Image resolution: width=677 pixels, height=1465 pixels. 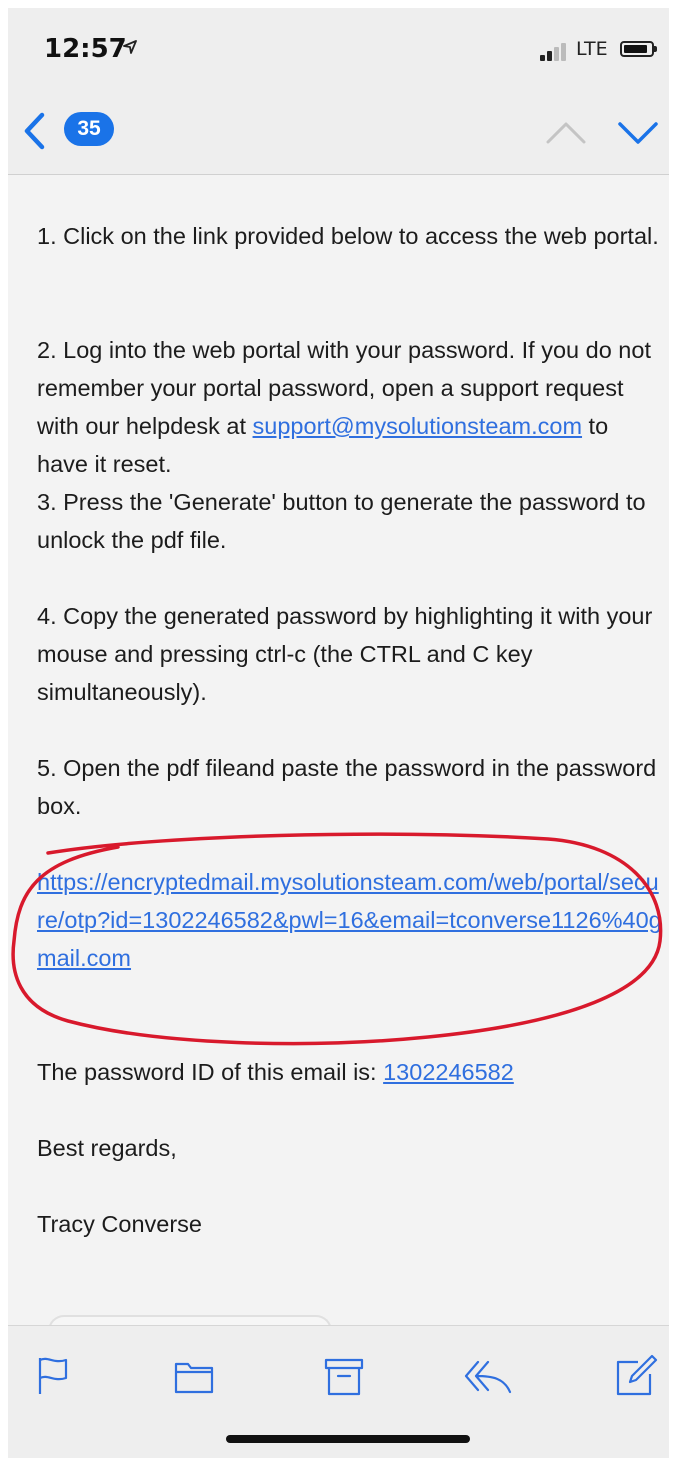 What do you see at coordinates (85, 49) in the screenshot?
I see `status-time: 12:57` at bounding box center [85, 49].